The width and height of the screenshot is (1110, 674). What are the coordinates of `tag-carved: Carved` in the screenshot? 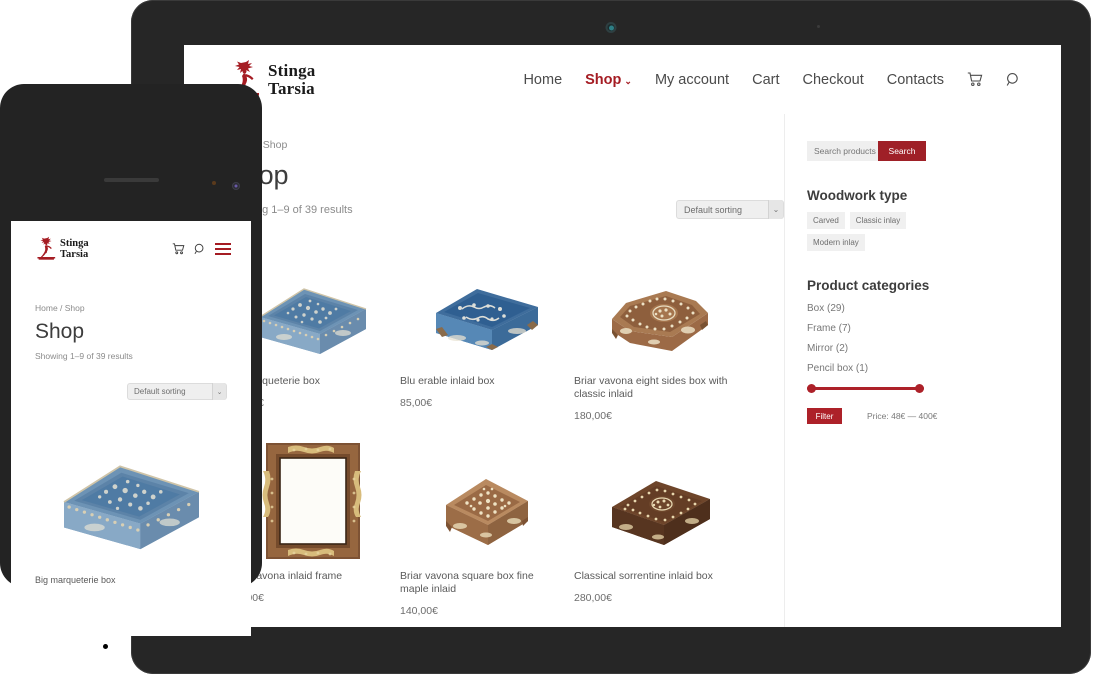 It's located at (826, 220).